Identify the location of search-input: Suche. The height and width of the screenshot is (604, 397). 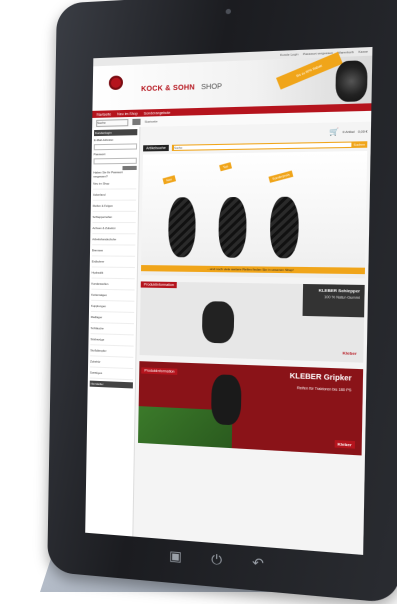
(263, 146).